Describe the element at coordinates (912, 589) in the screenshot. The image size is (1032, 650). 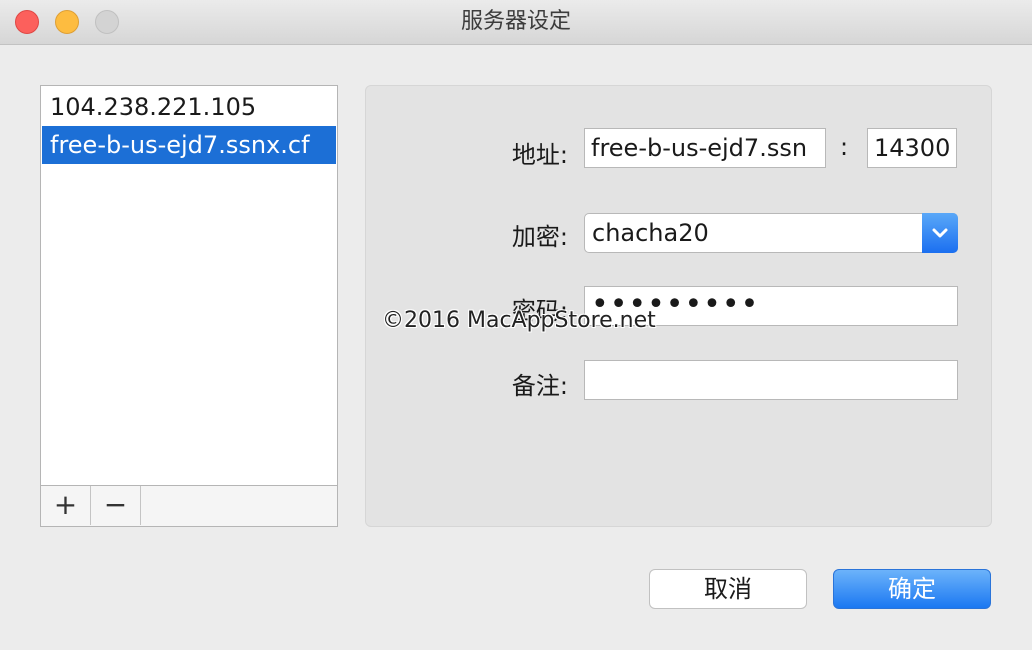
I see `confirm-button: 确定` at that location.